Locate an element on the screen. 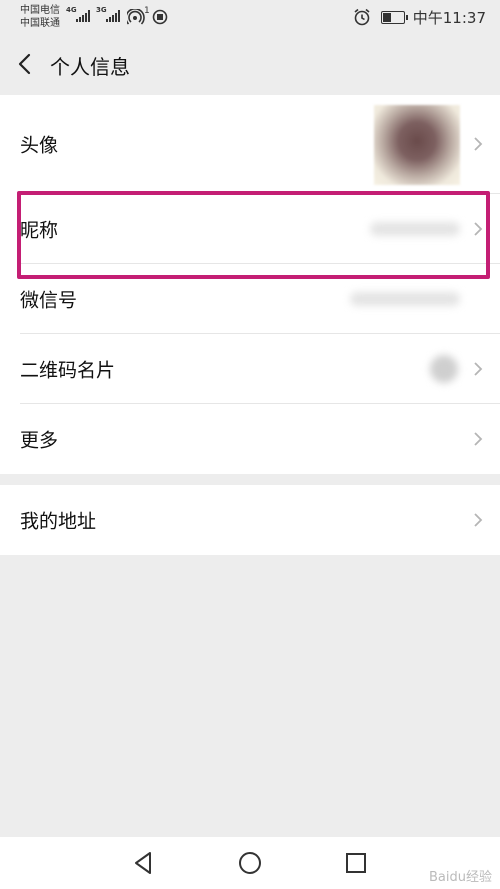 The image size is (500, 889). wechat-id-value is located at coordinates (405, 298).